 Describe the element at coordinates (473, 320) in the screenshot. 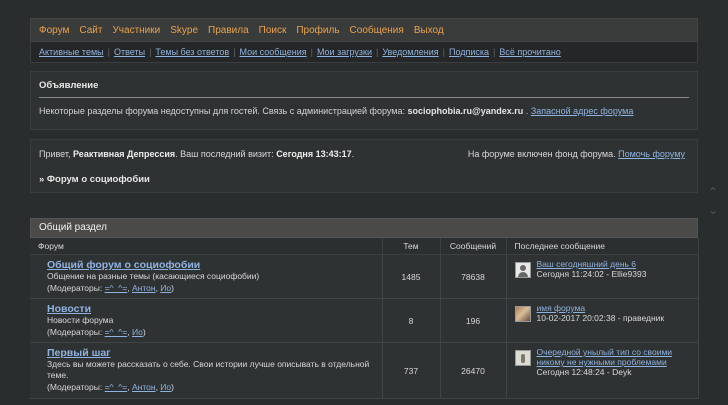

I see `posts-count: 196` at that location.